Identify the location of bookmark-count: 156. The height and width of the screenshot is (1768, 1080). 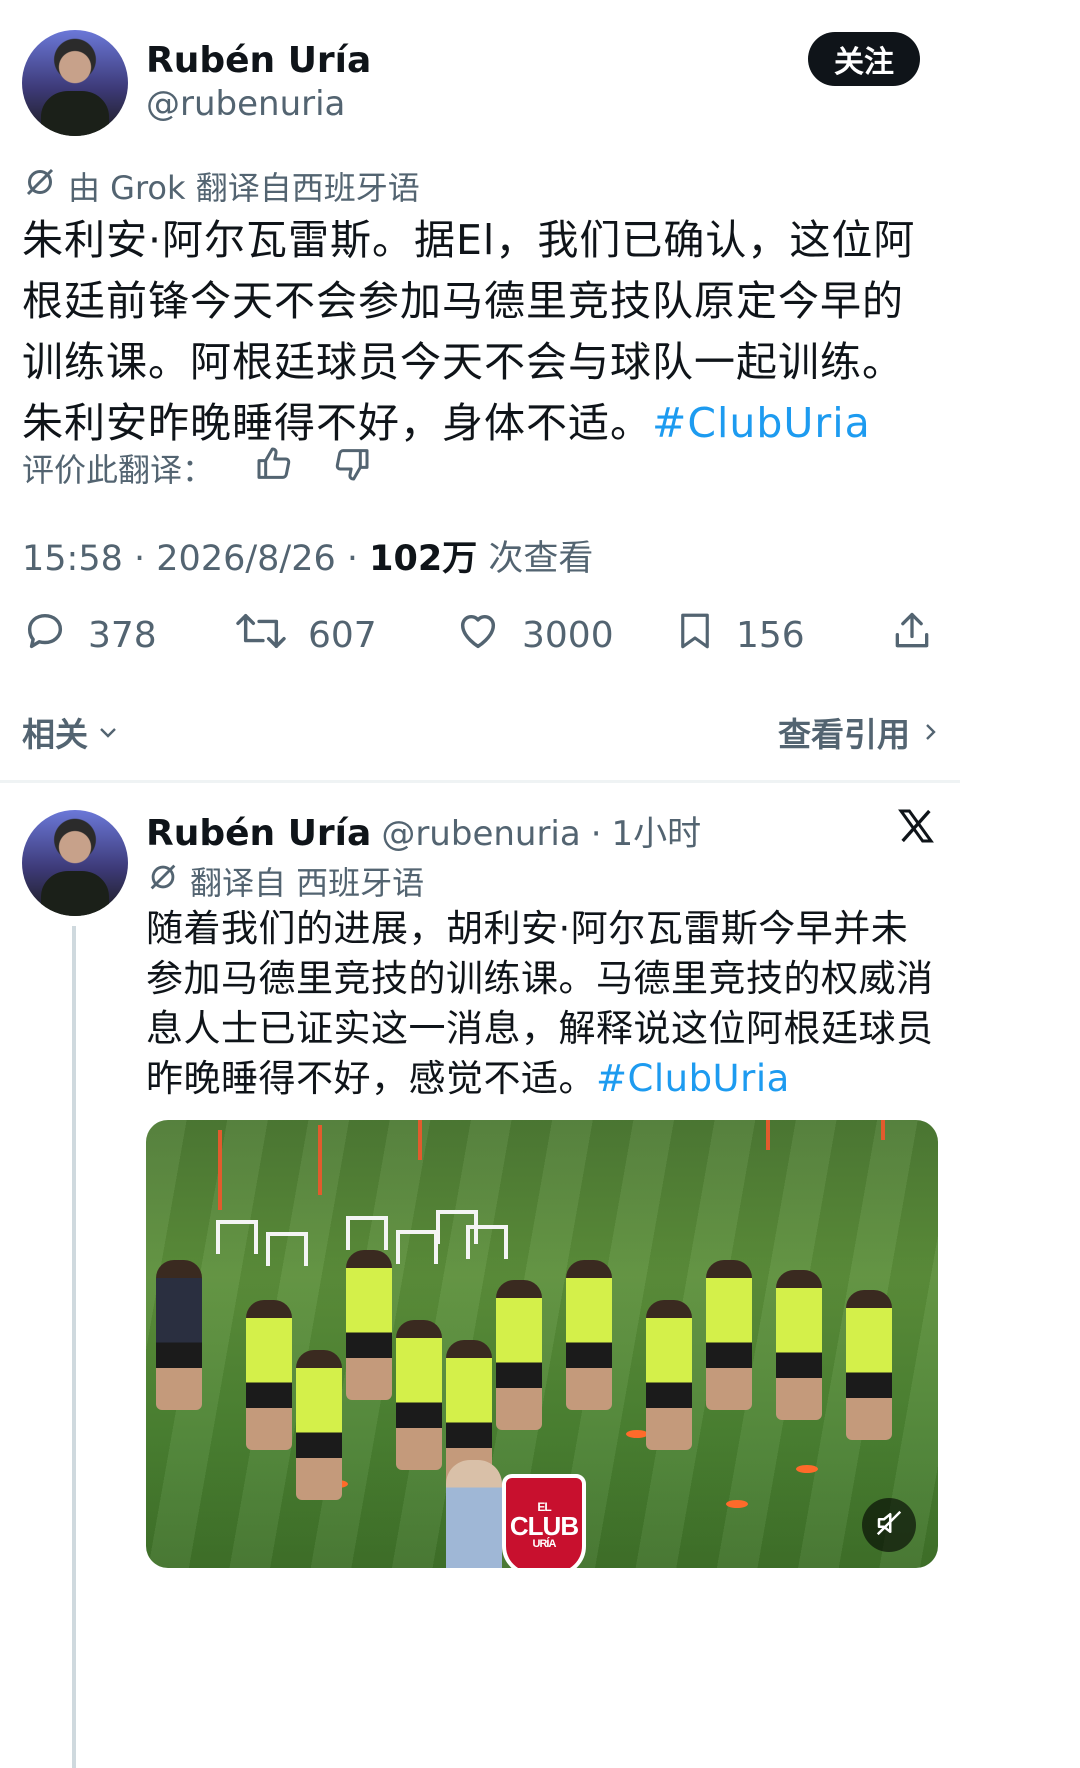
(770, 635).